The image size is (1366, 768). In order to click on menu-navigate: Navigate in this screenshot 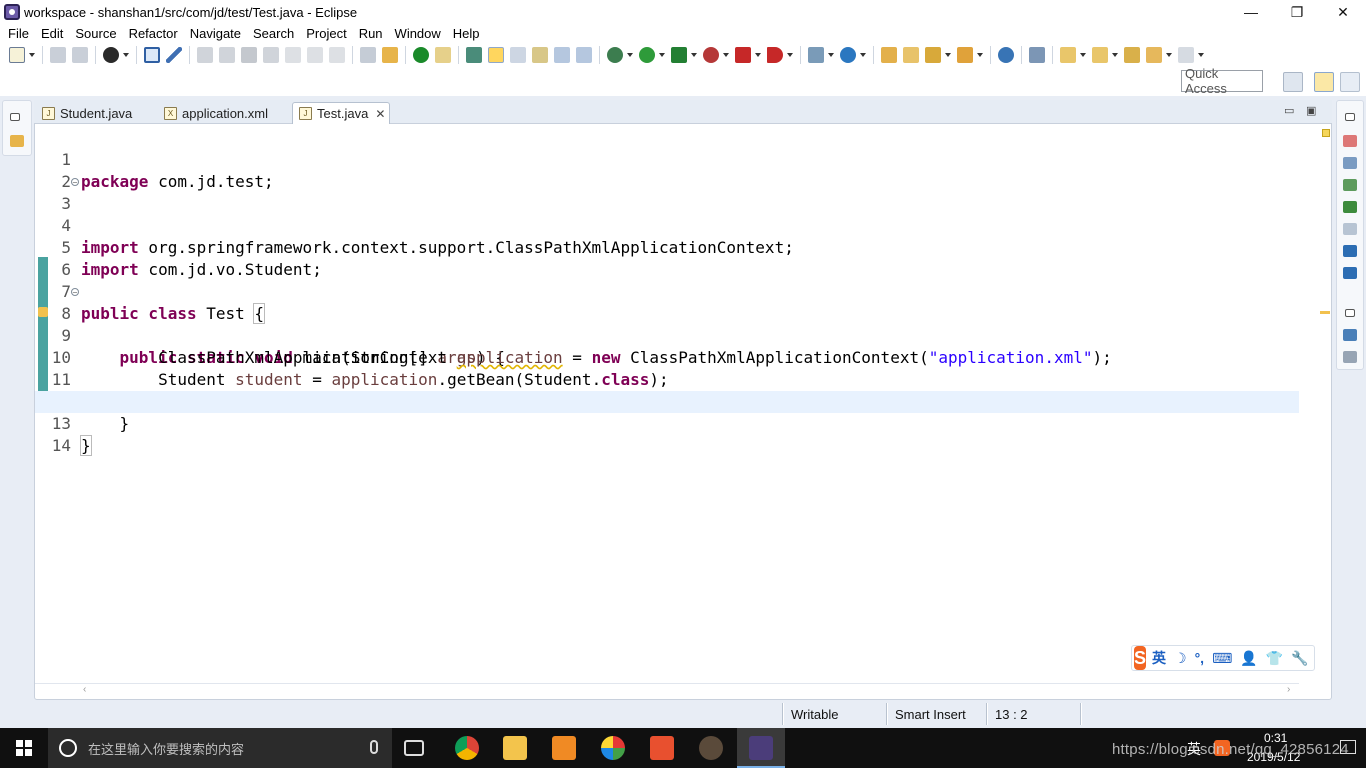, I will do `click(215, 33)`.